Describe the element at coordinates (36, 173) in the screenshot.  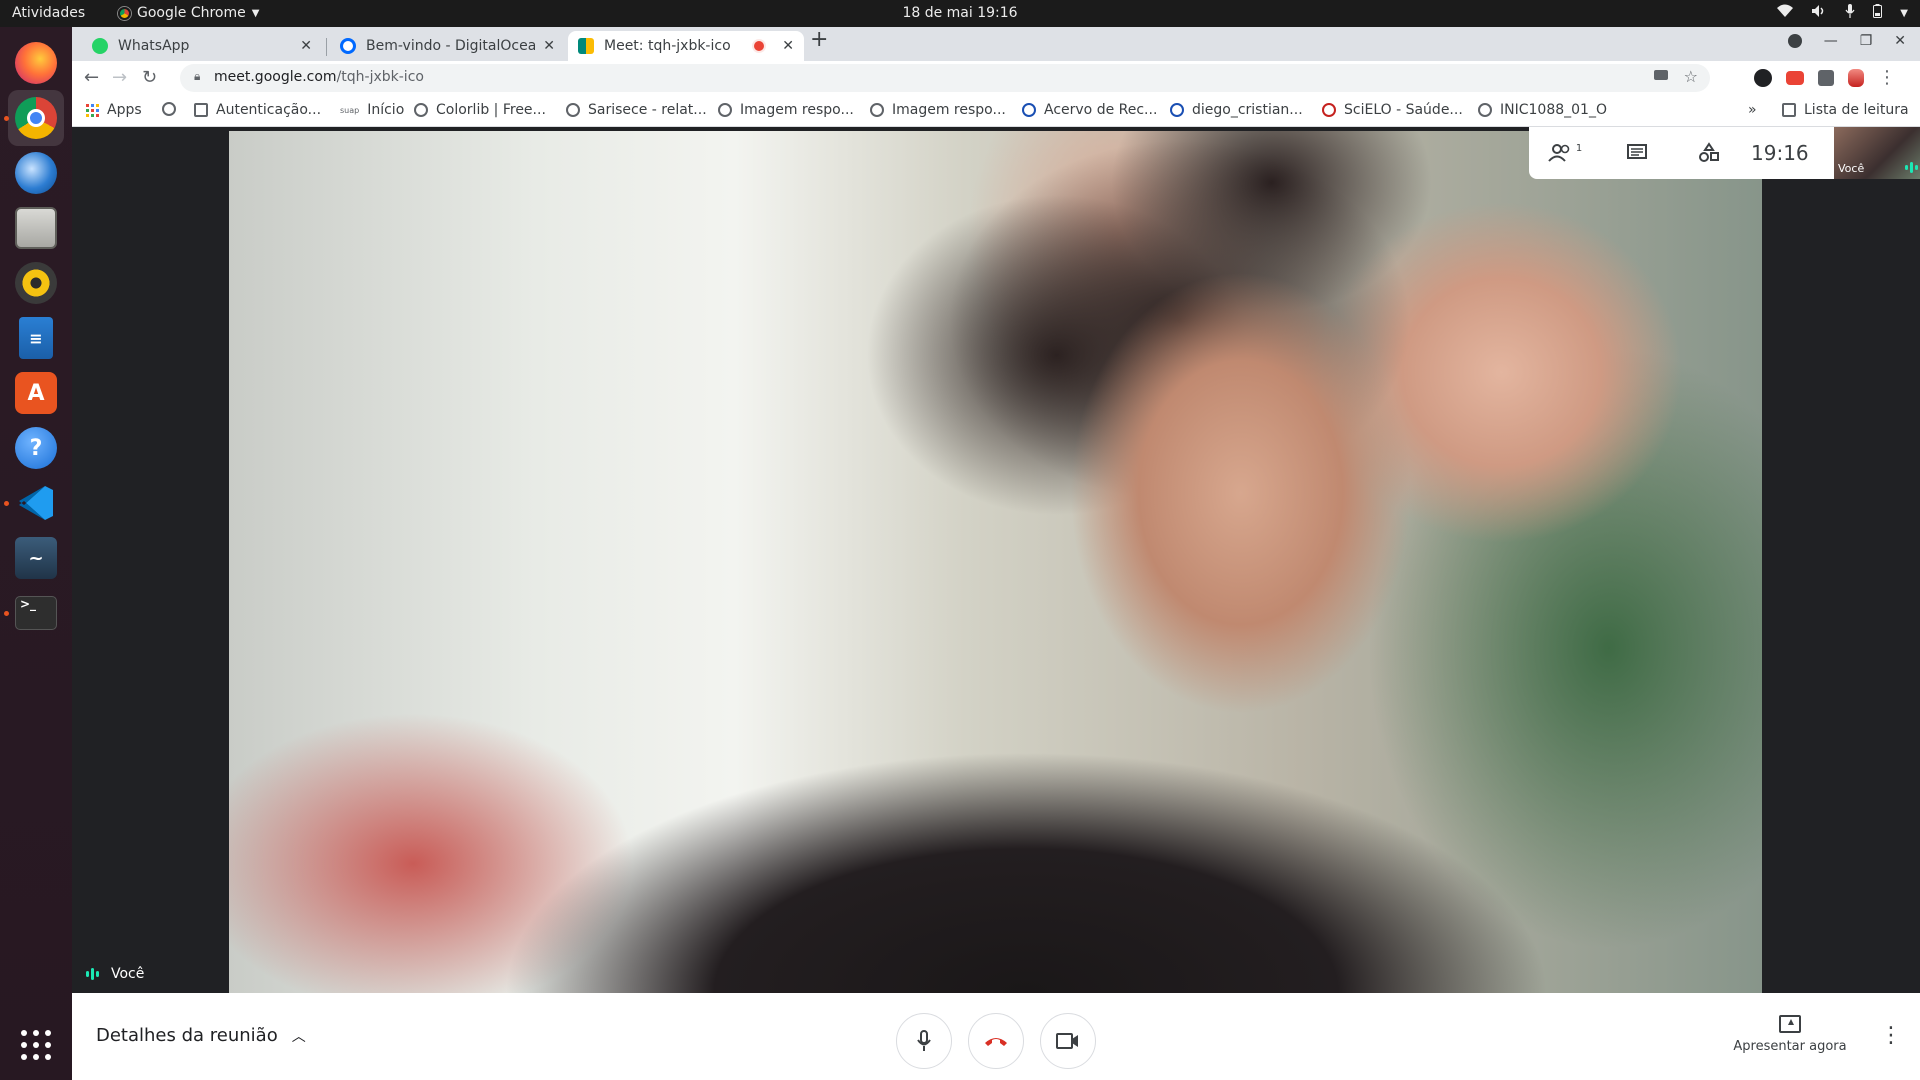
I see `dock-thunderbird` at that location.